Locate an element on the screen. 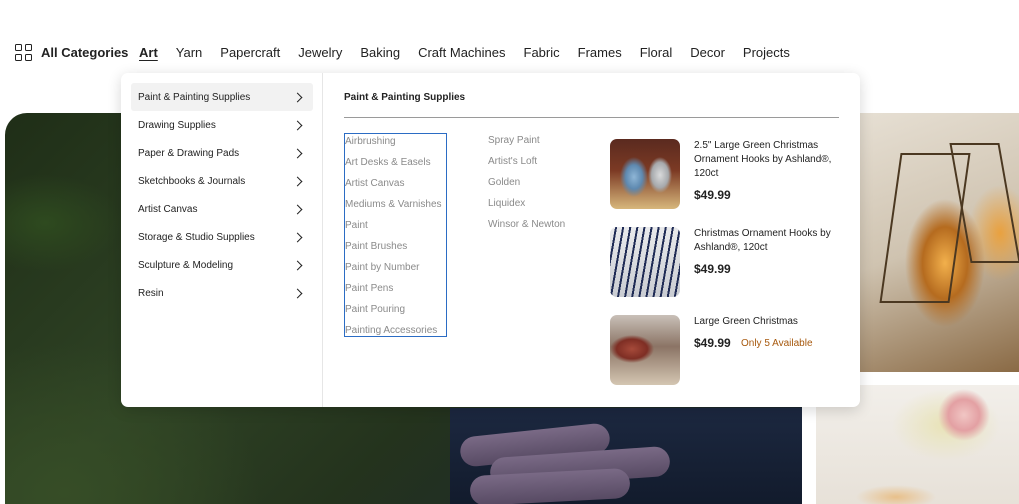 Image resolution: width=1019 pixels, height=504 pixels. nav-link-fabric: Fabric is located at coordinates (542, 52).